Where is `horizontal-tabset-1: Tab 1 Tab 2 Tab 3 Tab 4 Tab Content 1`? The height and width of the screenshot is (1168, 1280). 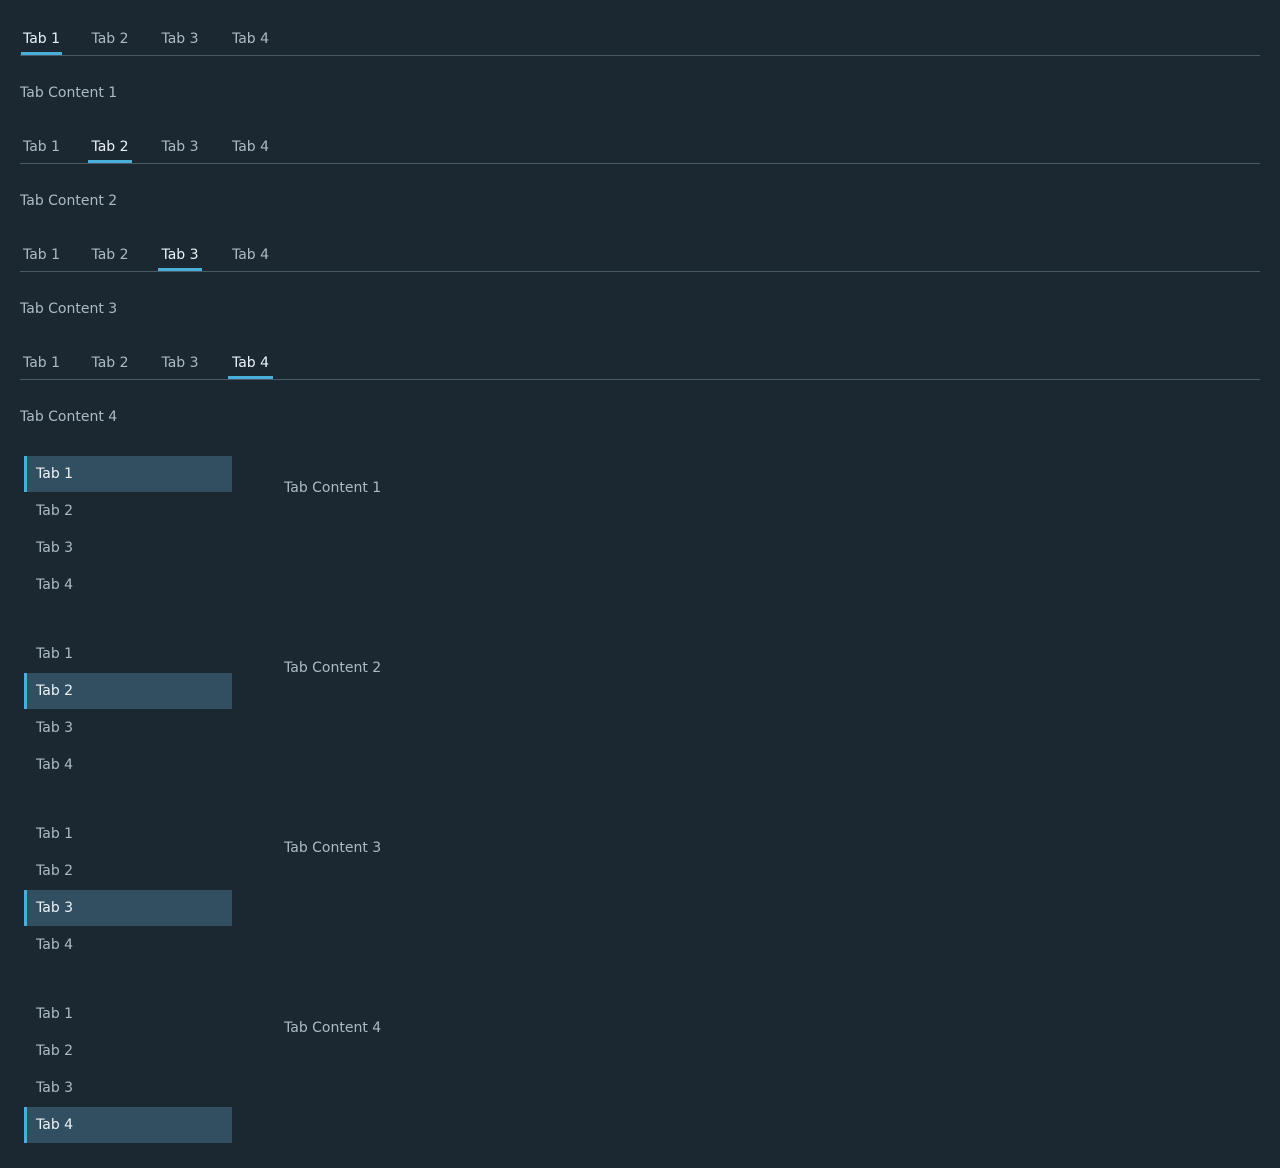 horizontal-tabset-1: Tab 1 Tab 2 Tab 3 Tab 4 Tab Content 1 is located at coordinates (640, 64).